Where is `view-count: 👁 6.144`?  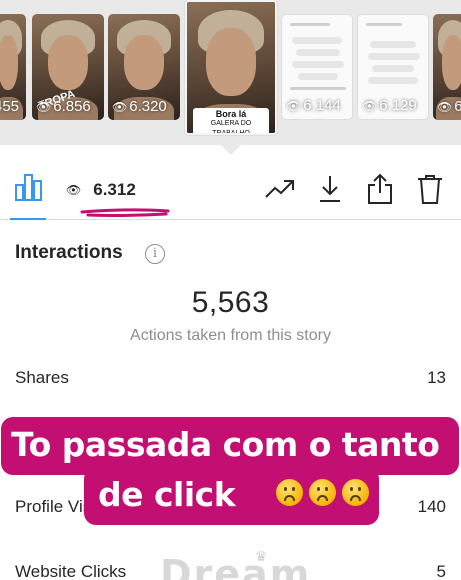 view-count: 👁 6.144 is located at coordinates (313, 105).